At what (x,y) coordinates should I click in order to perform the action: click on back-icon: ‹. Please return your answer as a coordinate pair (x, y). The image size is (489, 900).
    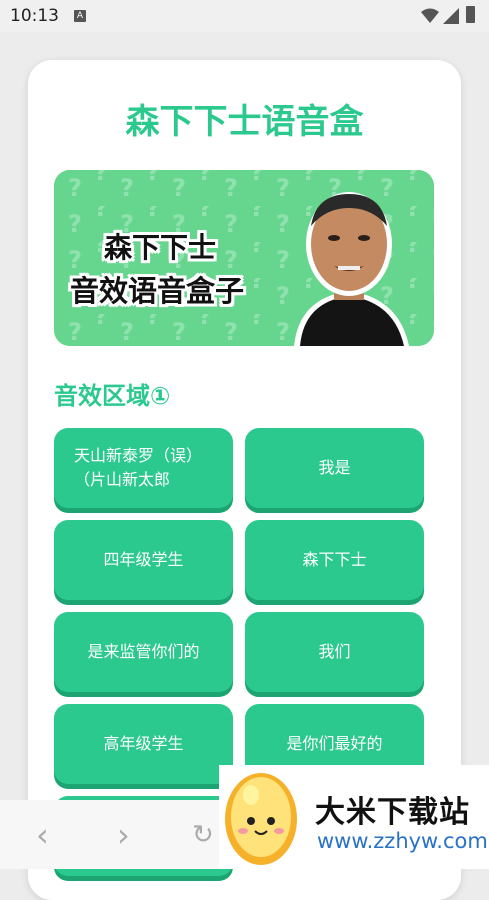
    Looking at the image, I should click on (42, 835).